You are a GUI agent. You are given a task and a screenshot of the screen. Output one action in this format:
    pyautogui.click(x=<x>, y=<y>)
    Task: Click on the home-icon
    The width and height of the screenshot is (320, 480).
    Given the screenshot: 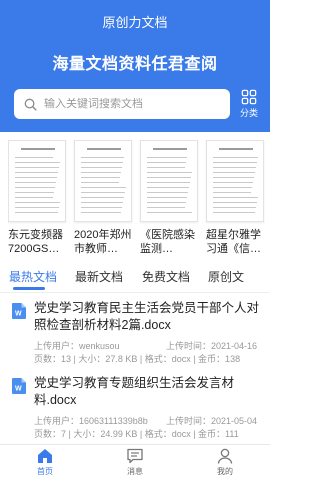 What is the action you would take?
    pyautogui.click(x=45, y=456)
    